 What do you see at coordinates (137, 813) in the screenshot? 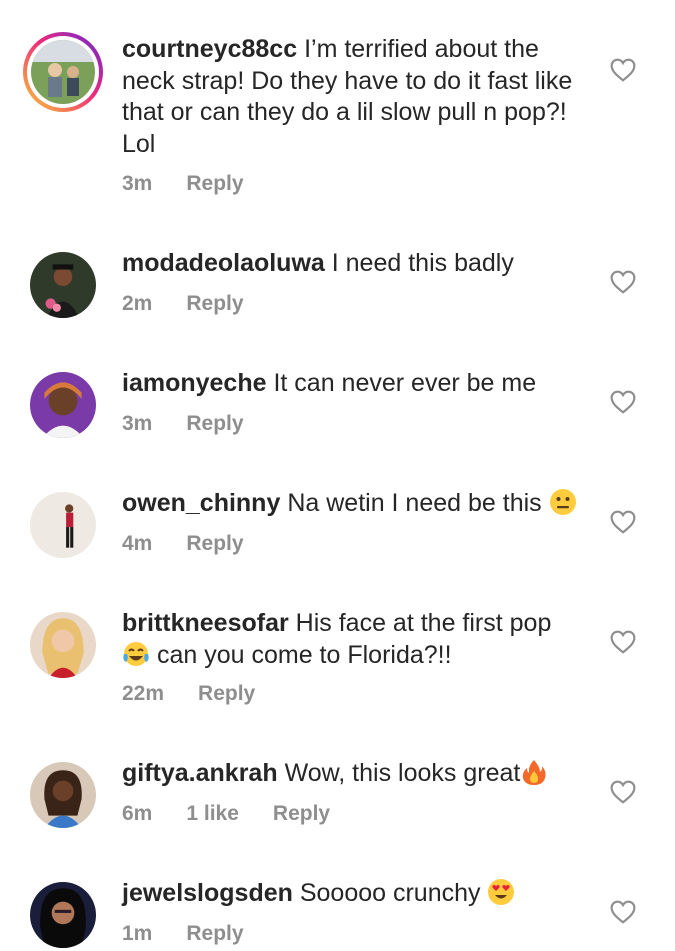
I see `comment-time: 6m` at bounding box center [137, 813].